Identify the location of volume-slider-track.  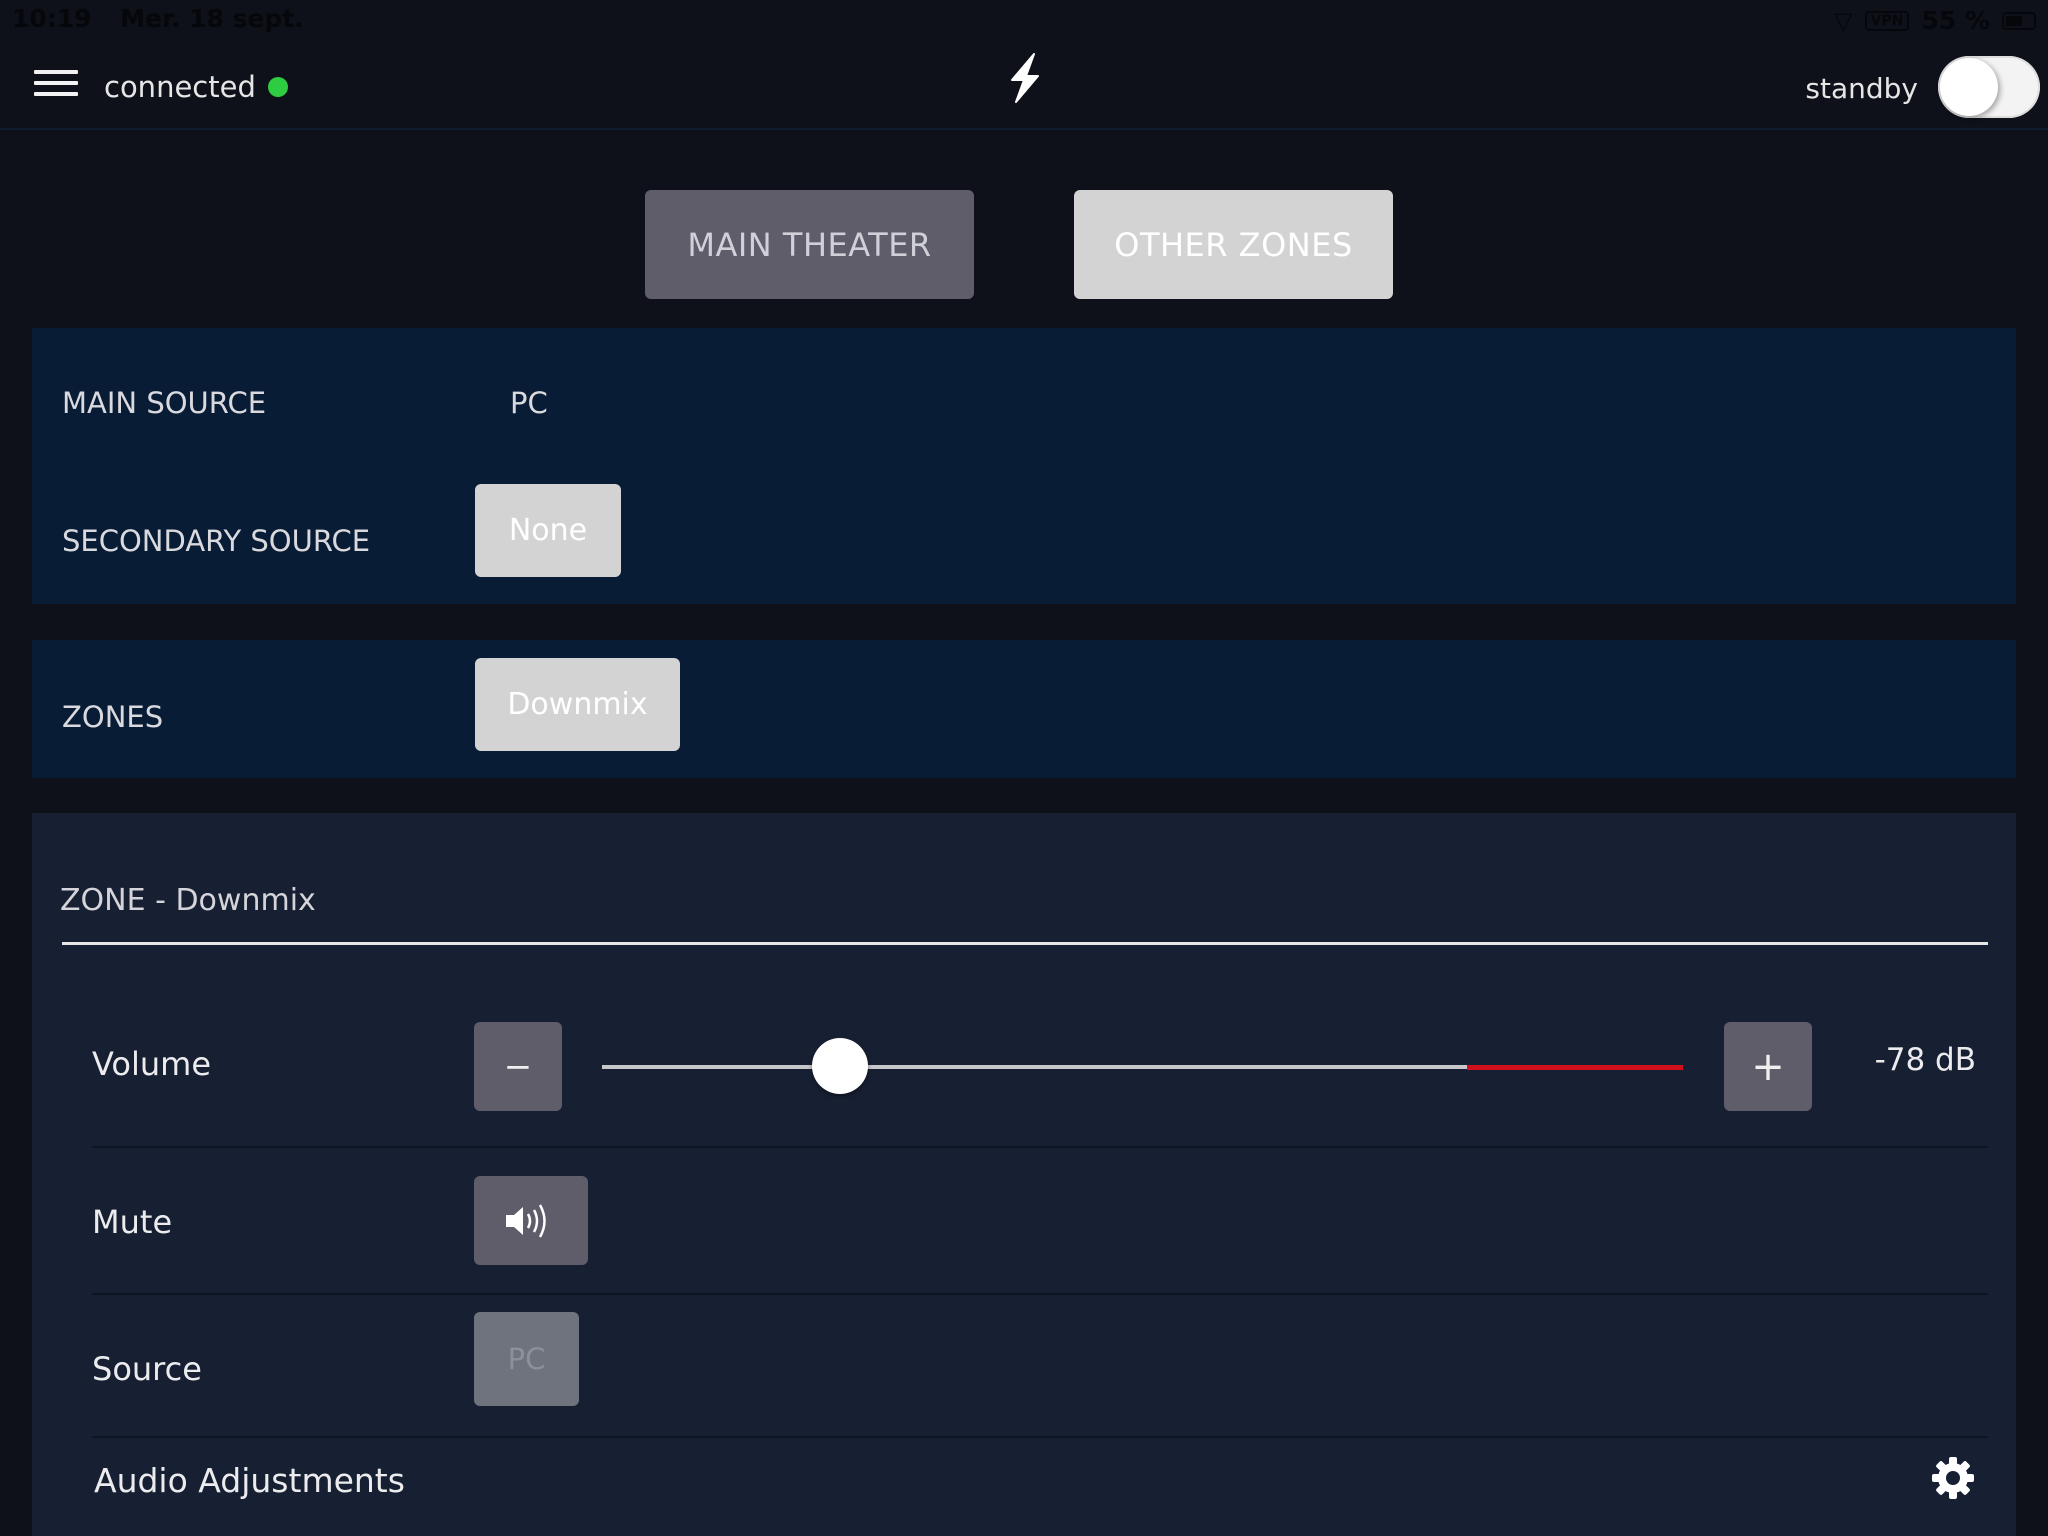
(1142, 1066).